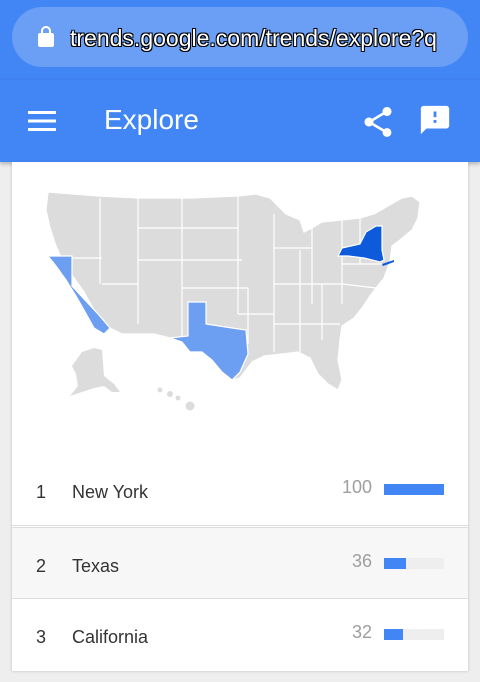 This screenshot has width=480, height=682. Describe the element at coordinates (95, 372) in the screenshot. I see `state-alaska` at that location.